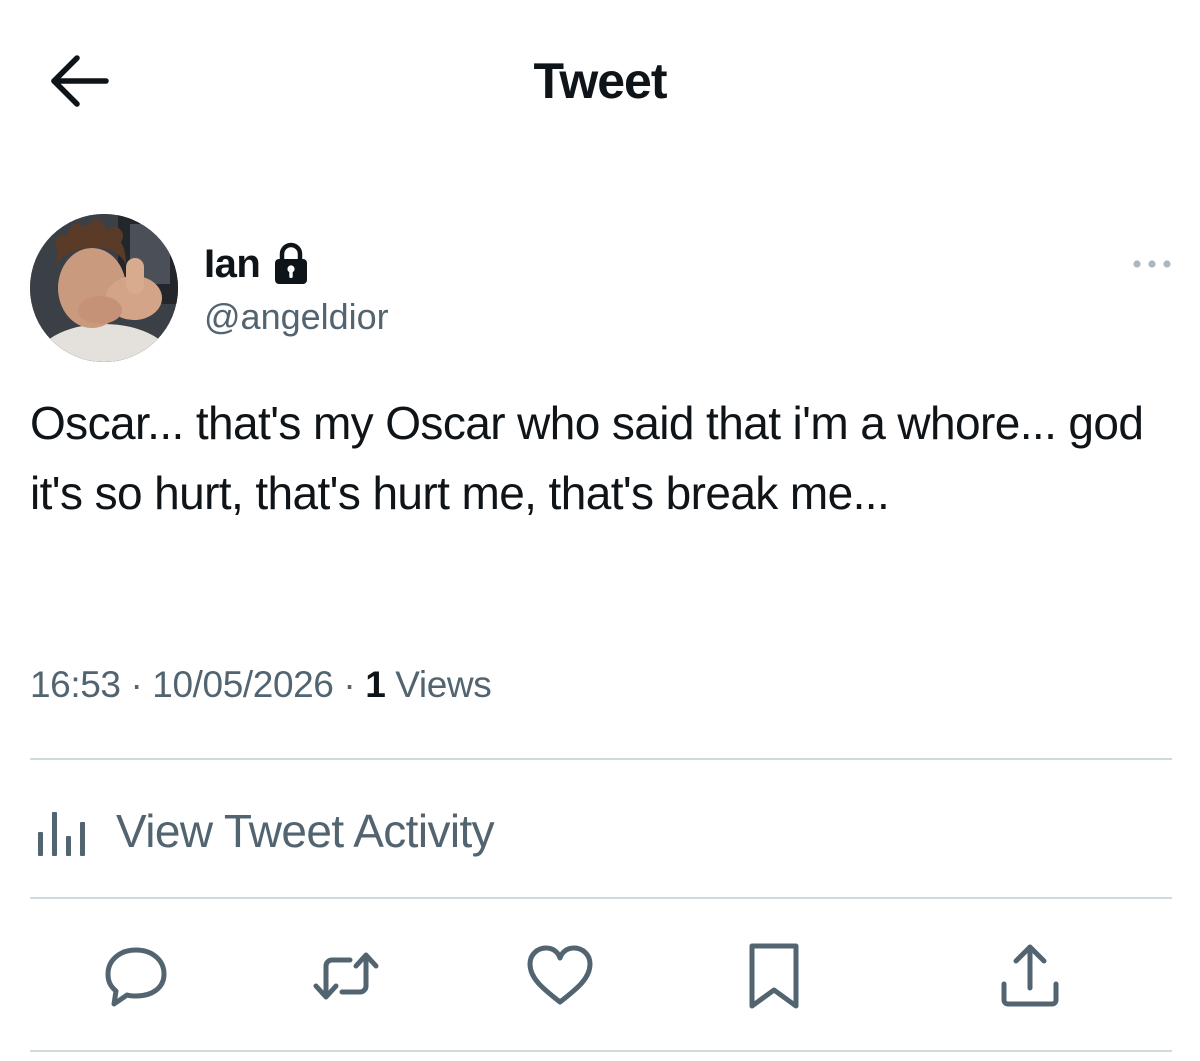 The height and width of the screenshot is (1061, 1200). I want to click on activity-label: View Tweet Activity, so click(305, 831).